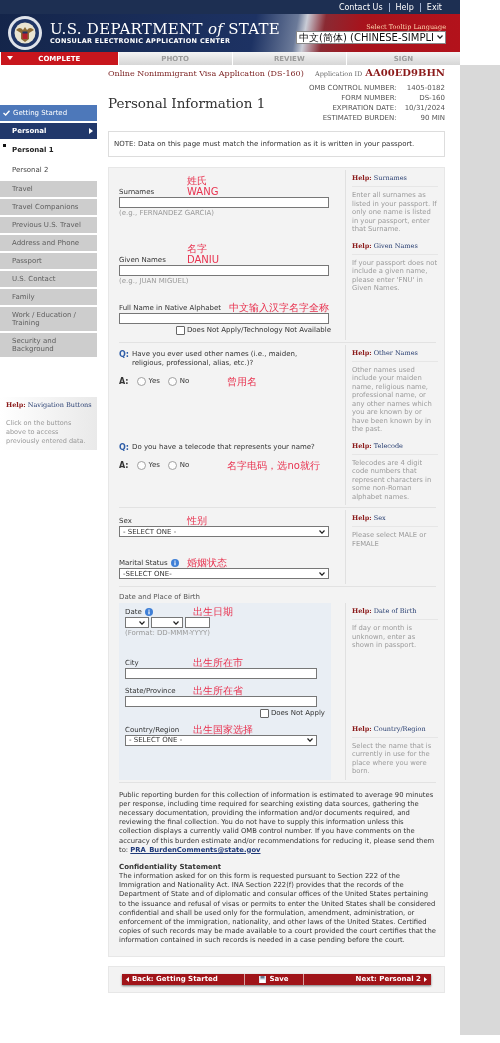 The width and height of the screenshot is (500, 1043). Describe the element at coordinates (137, 622) in the screenshot. I see `day-dropdown` at that location.